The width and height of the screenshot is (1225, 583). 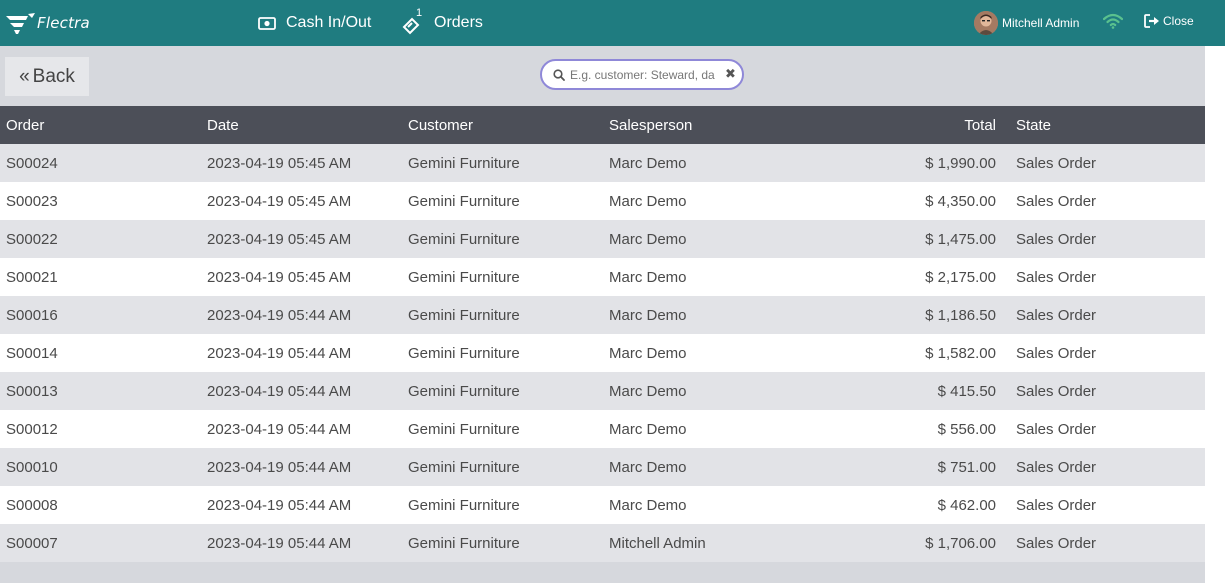 I want to click on flectra-logo-icon, so click(x=20, y=23).